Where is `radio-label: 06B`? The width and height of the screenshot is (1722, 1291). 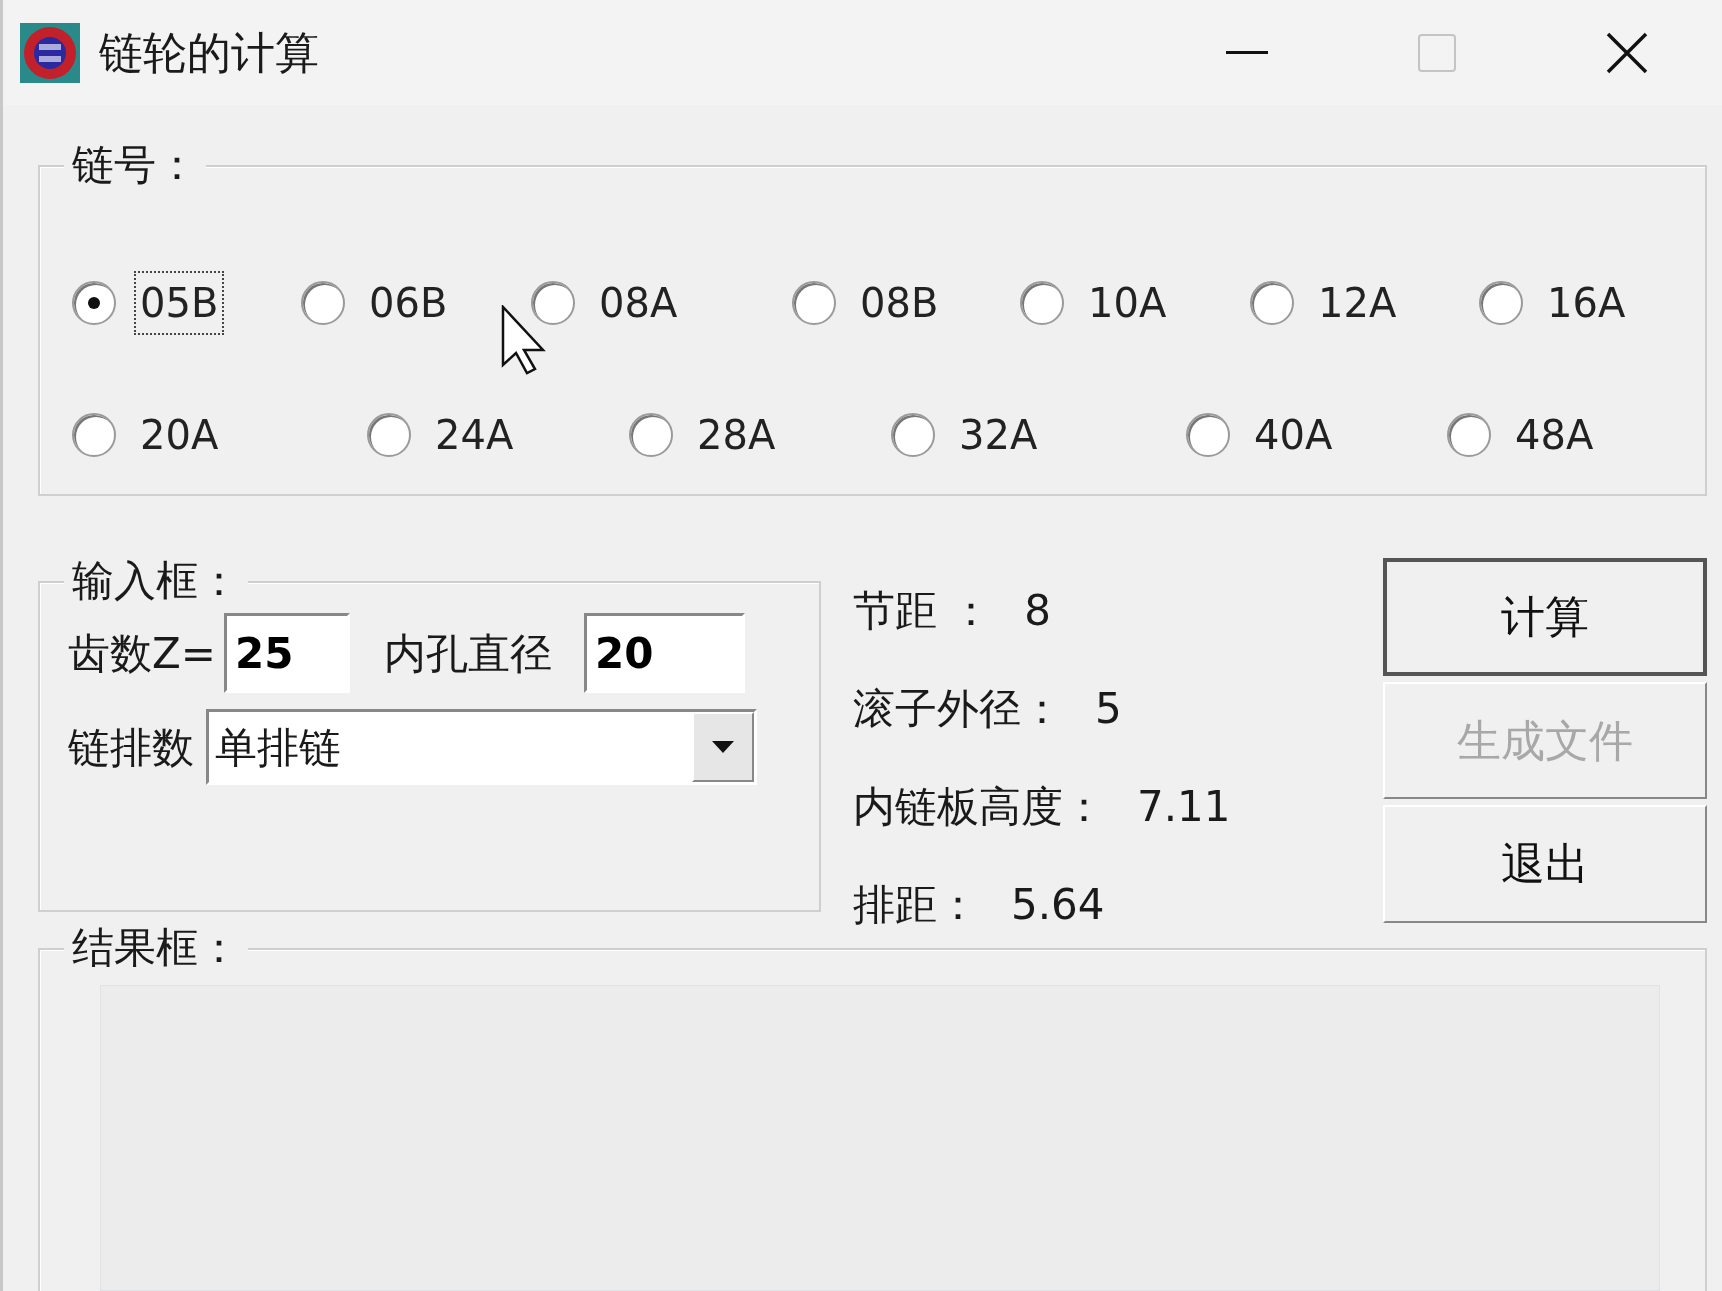 radio-label: 06B is located at coordinates (408, 303).